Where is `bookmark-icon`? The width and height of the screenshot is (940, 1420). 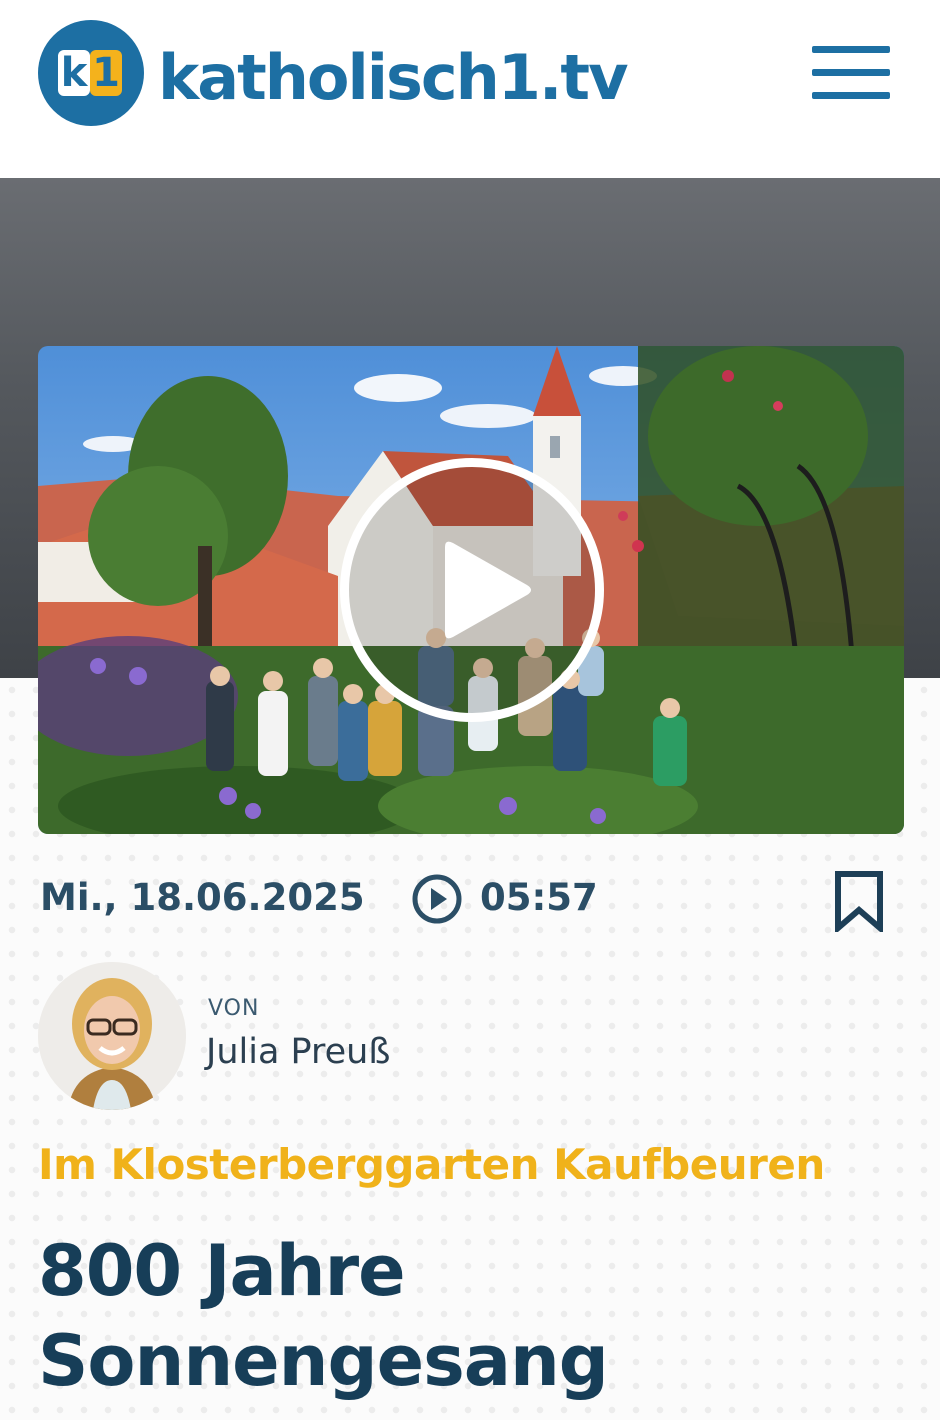 bookmark-icon is located at coordinates (859, 901).